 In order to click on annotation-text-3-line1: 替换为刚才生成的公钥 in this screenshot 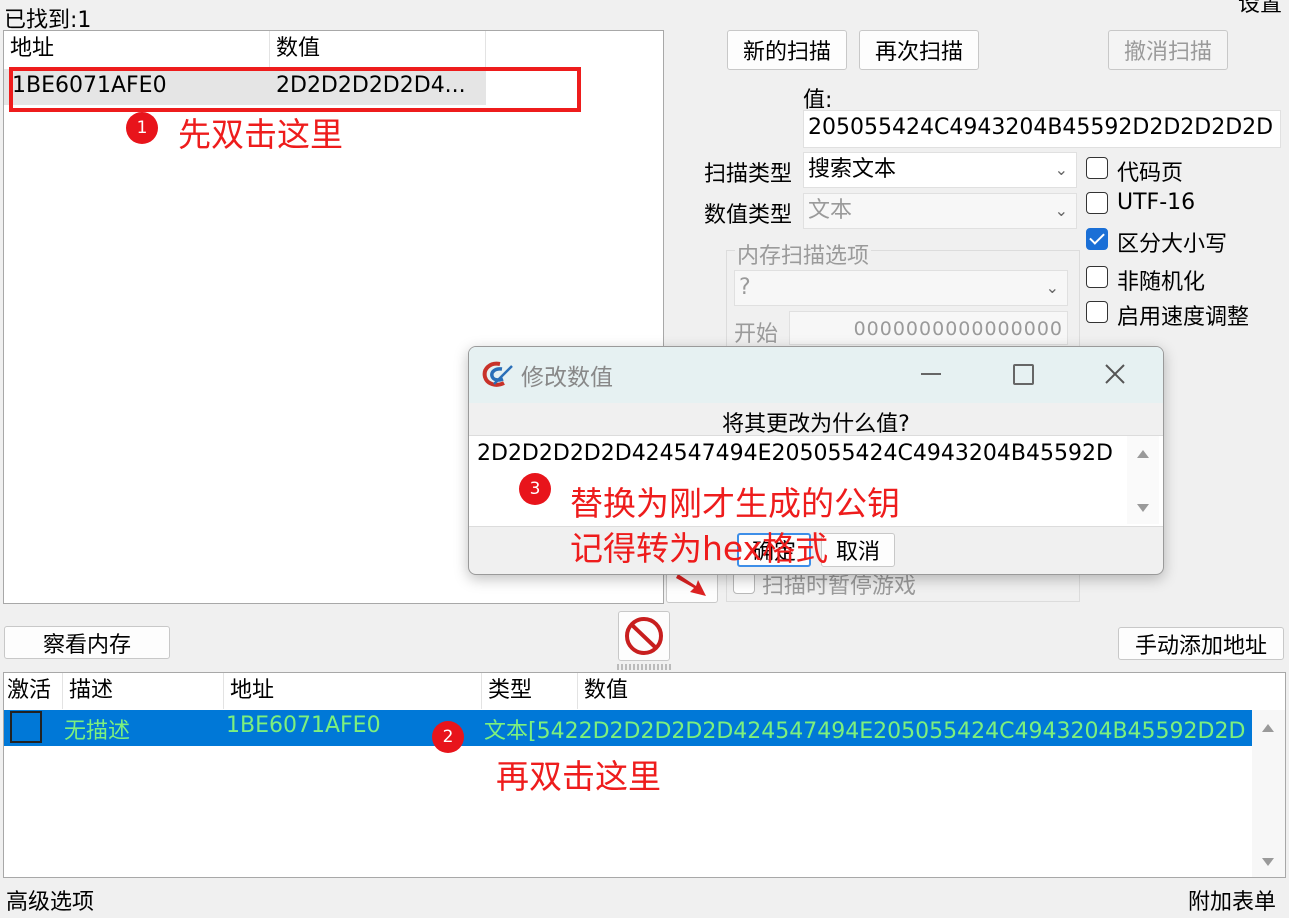, I will do `click(735, 503)`.